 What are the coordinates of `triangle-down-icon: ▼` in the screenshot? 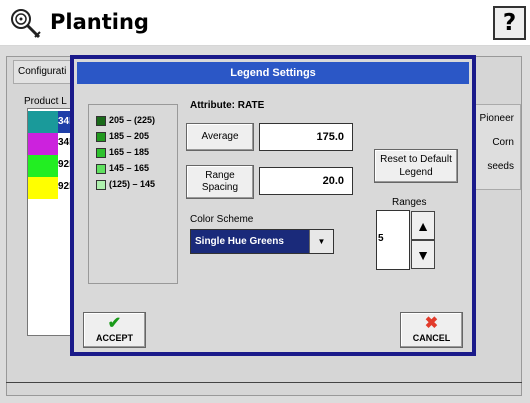 It's located at (423, 255).